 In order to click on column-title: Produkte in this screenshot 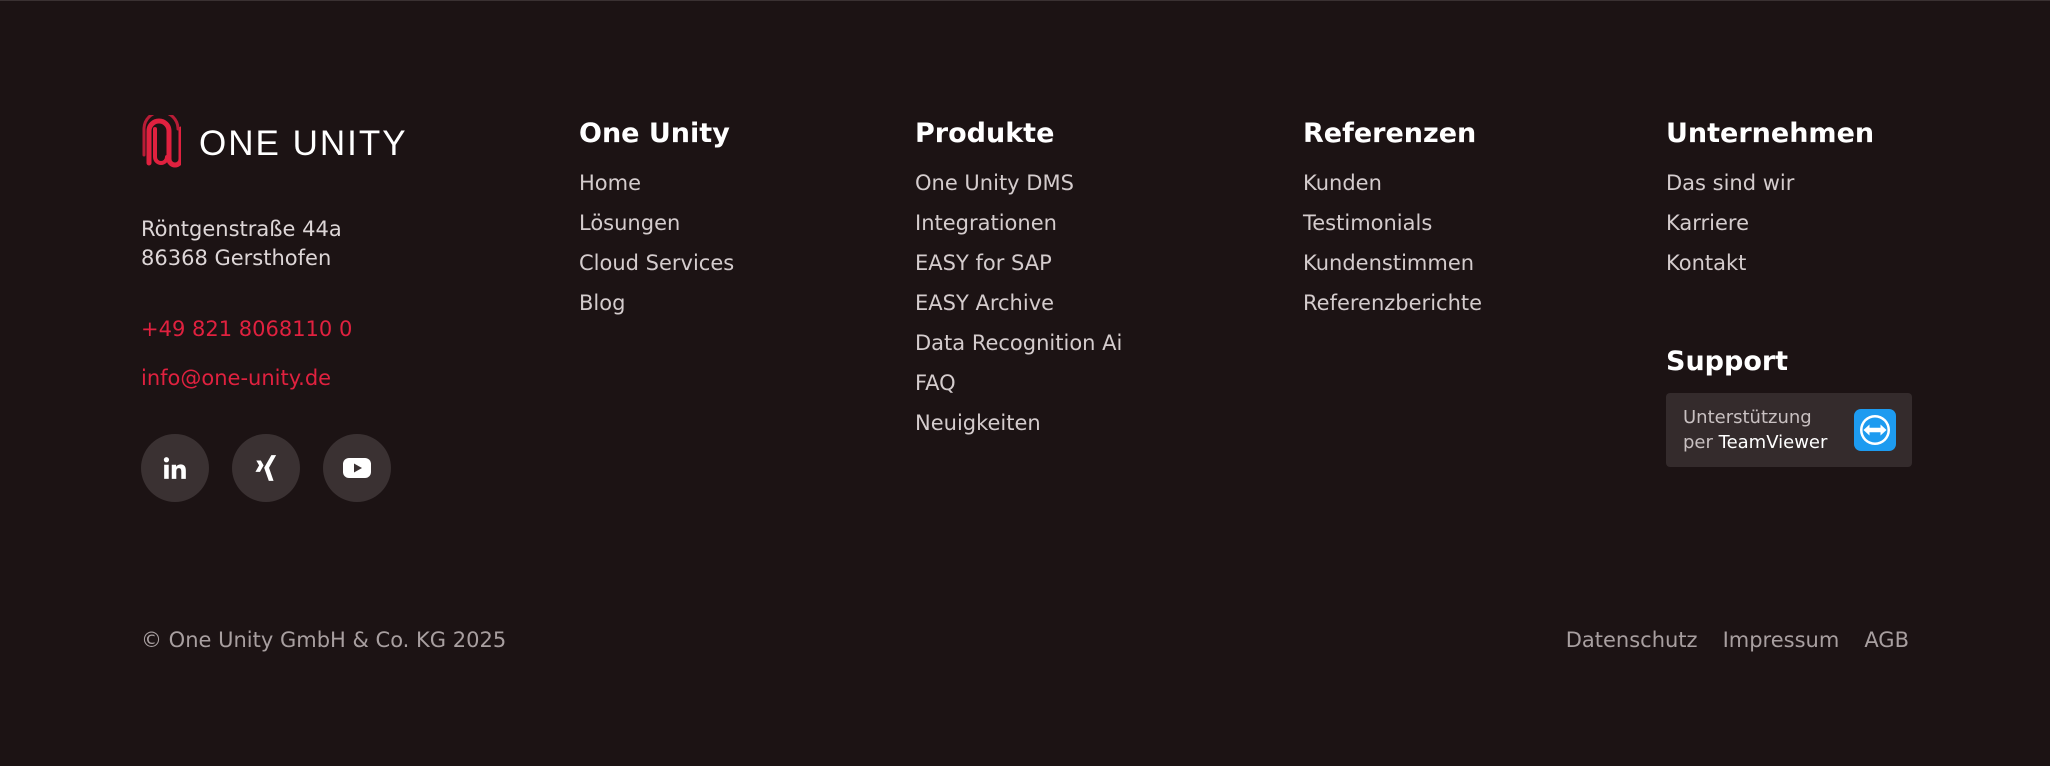, I will do `click(985, 133)`.